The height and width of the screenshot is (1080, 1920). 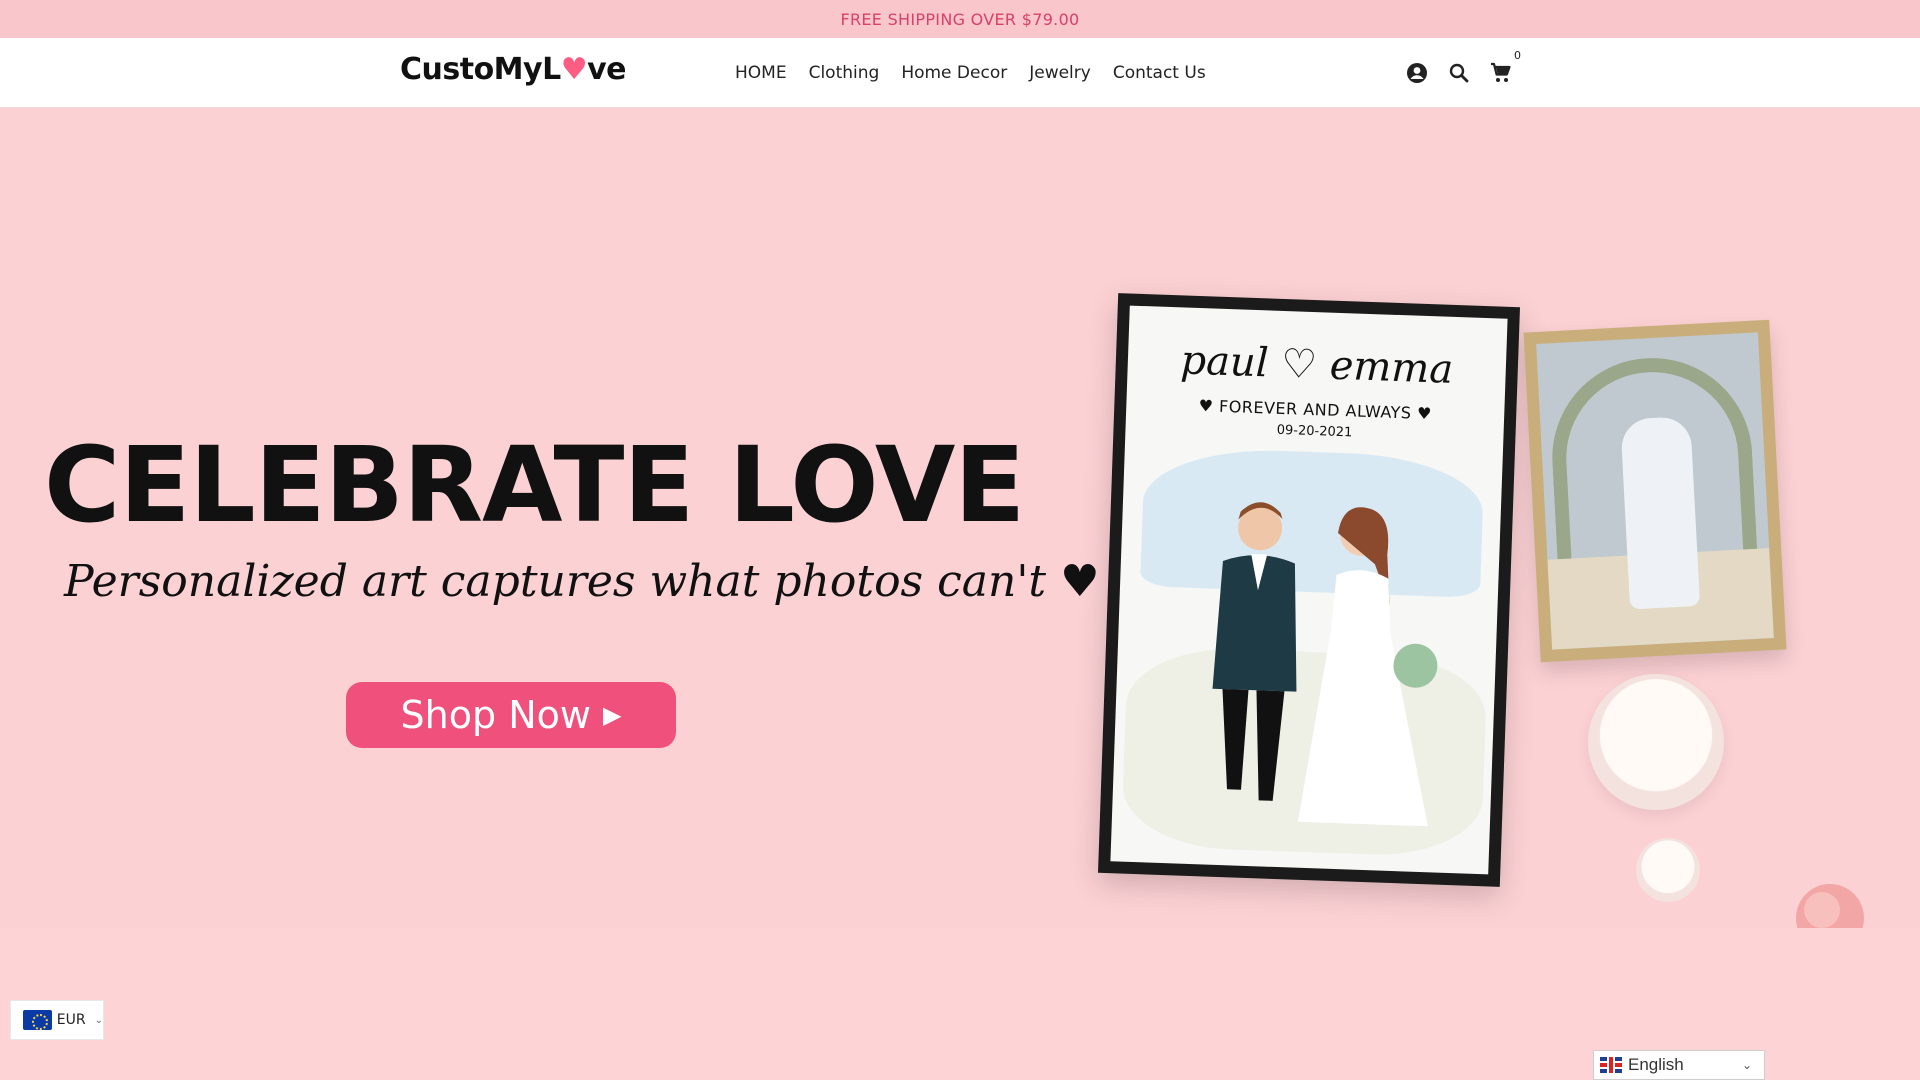 I want to click on header-actions: 0, so click(x=1463, y=73).